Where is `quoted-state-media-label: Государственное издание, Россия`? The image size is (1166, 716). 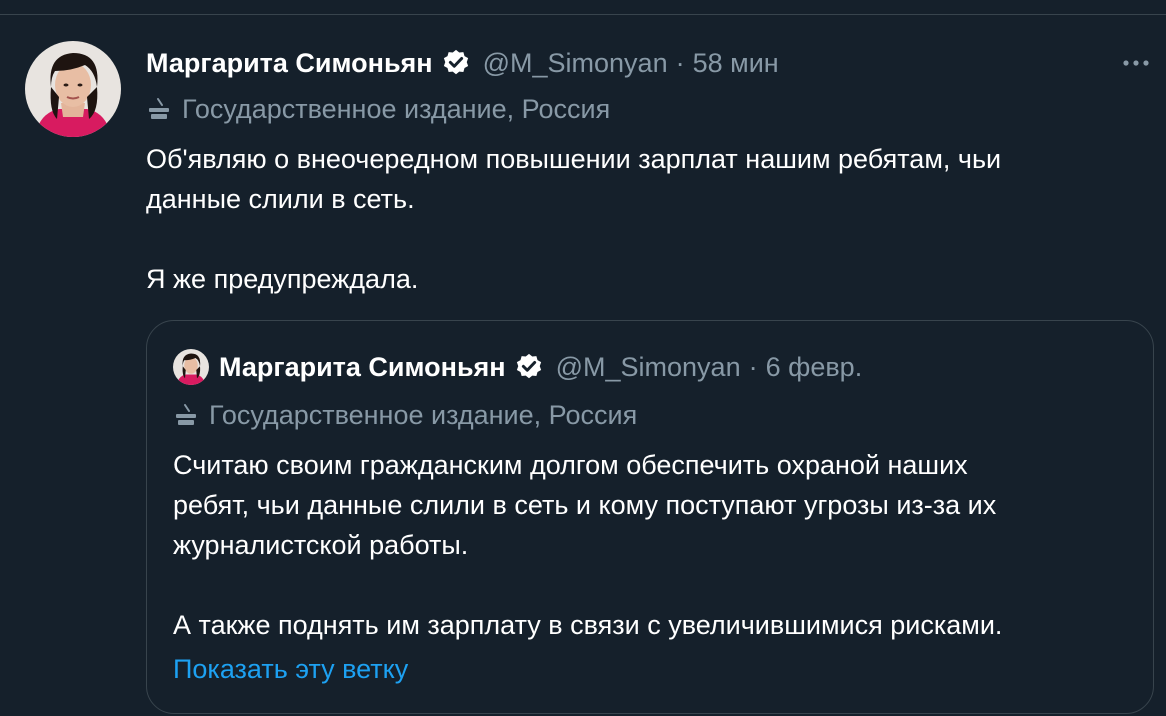
quoted-state-media-label: Государственное издание, Россия is located at coordinates (405, 415).